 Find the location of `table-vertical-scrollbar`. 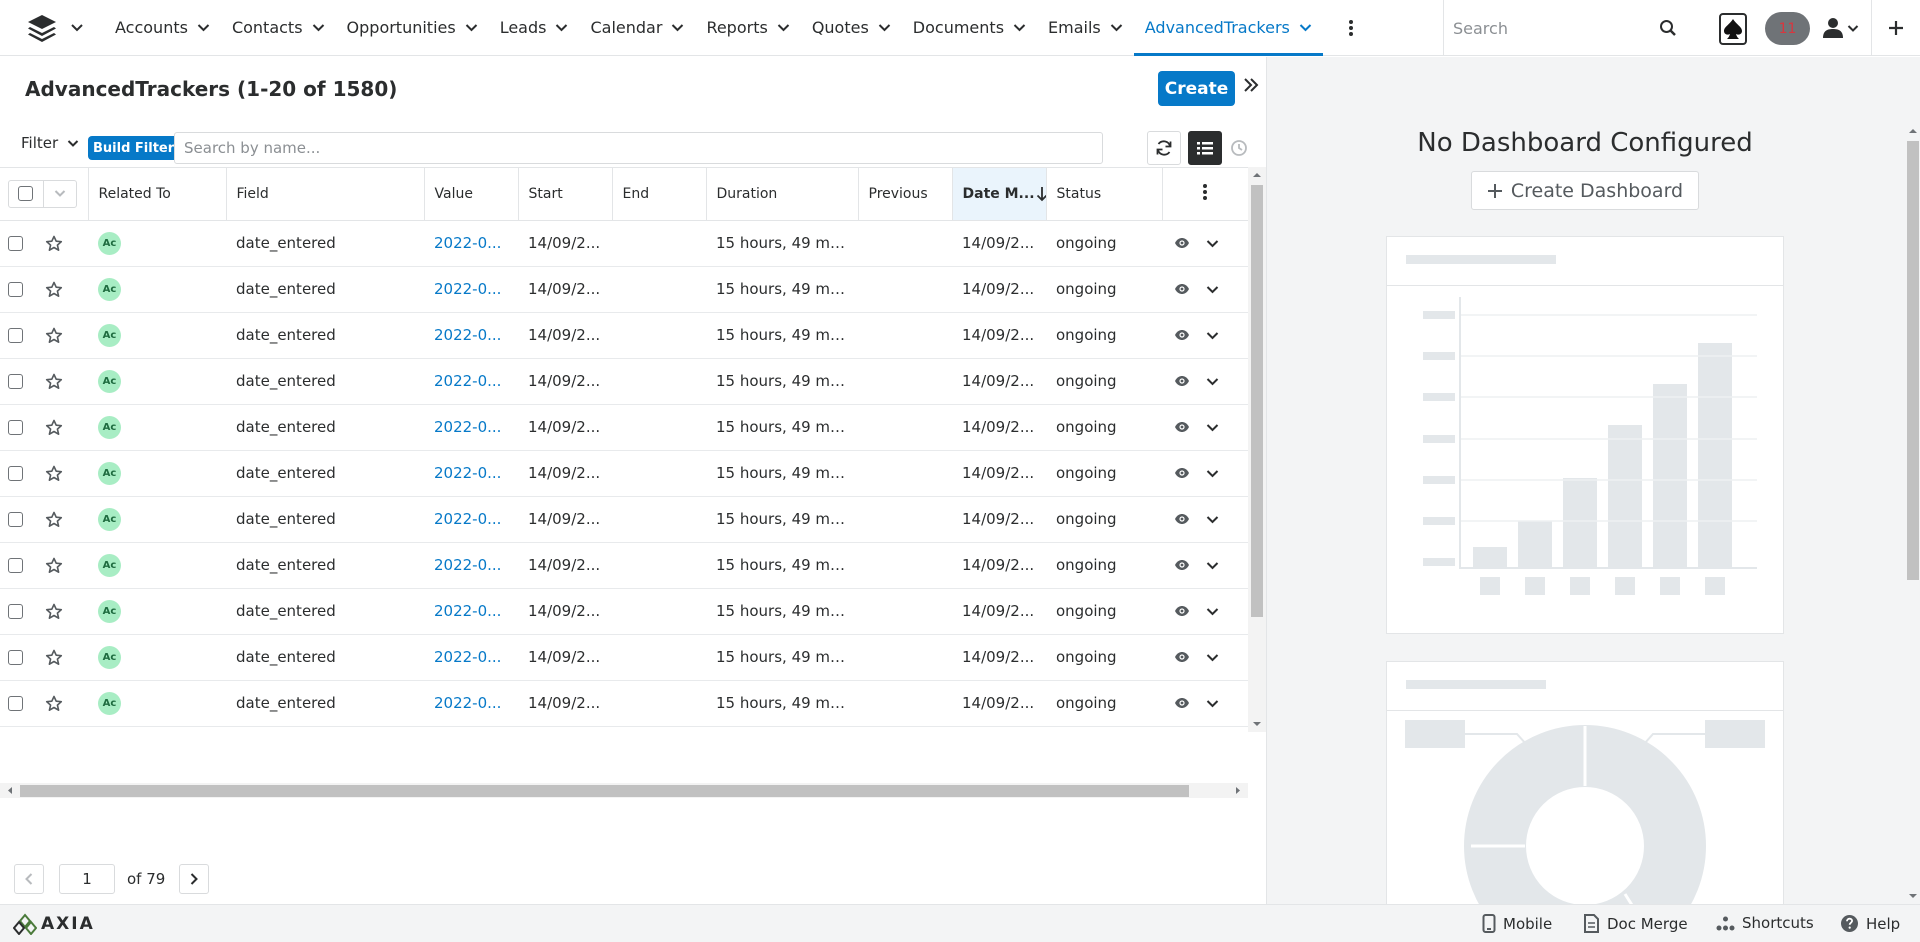

table-vertical-scrollbar is located at coordinates (1257, 449).